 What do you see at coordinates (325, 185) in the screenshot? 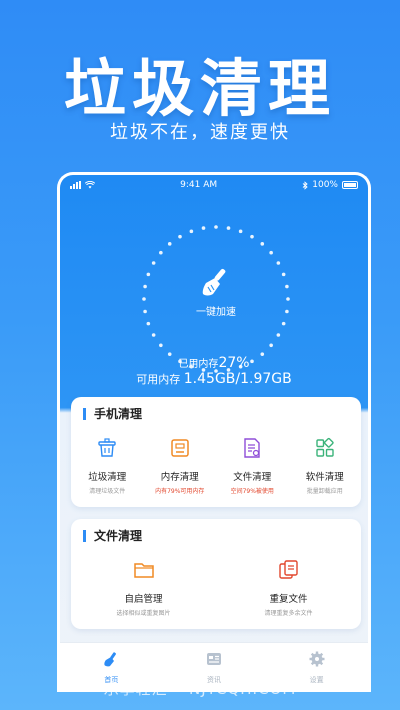
I see `battery-percent: 100%` at bounding box center [325, 185].